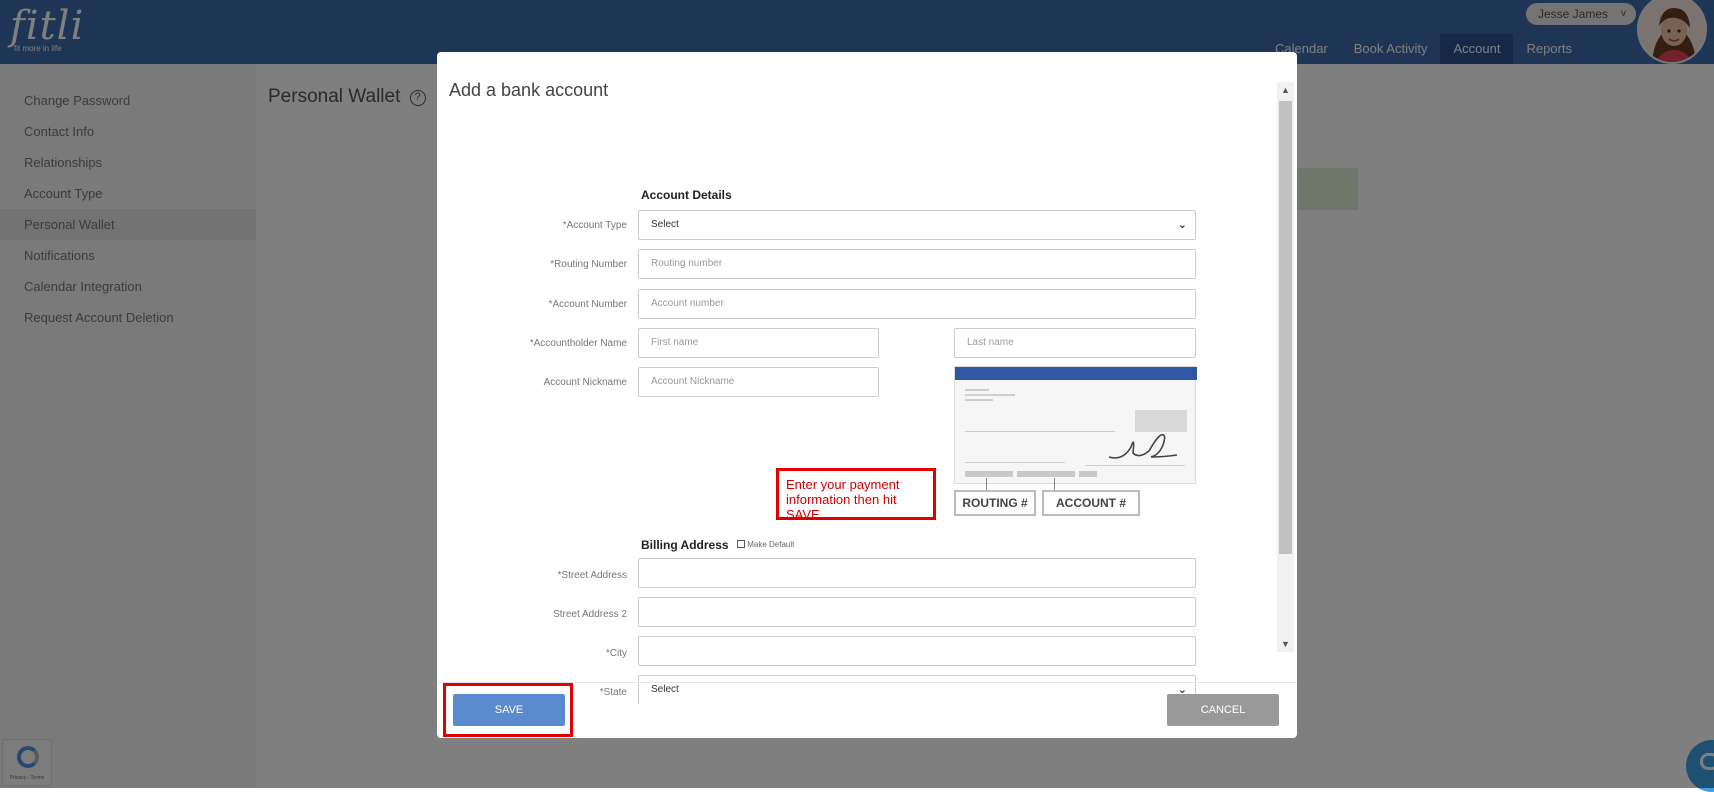  Describe the element at coordinates (1091, 503) in the screenshot. I see `account-number-tag: ACCOUNT #` at that location.